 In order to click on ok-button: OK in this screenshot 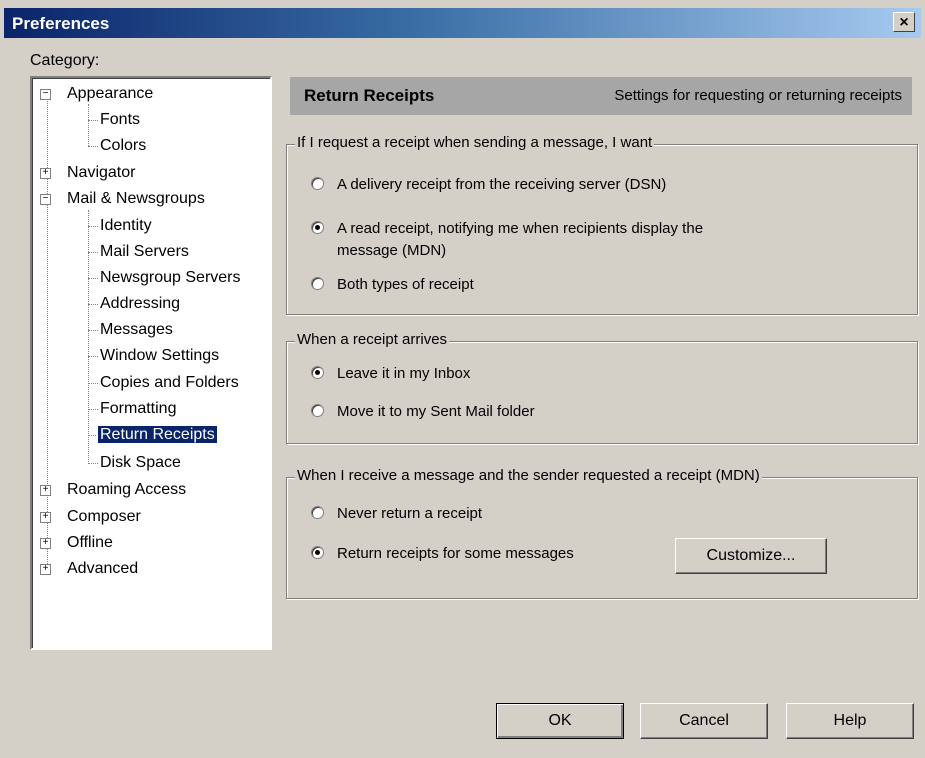, I will do `click(560, 721)`.